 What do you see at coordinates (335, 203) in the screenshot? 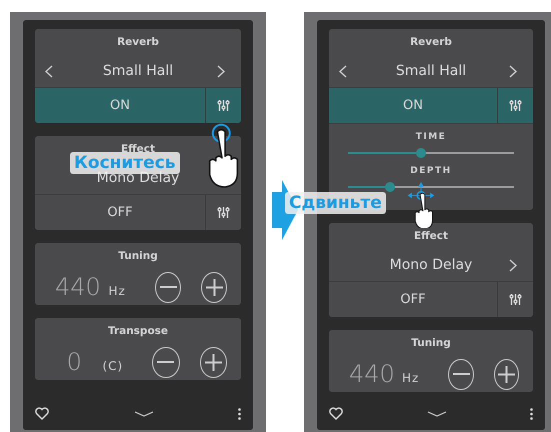
I see `gesture-caption: Сдвиньте` at bounding box center [335, 203].